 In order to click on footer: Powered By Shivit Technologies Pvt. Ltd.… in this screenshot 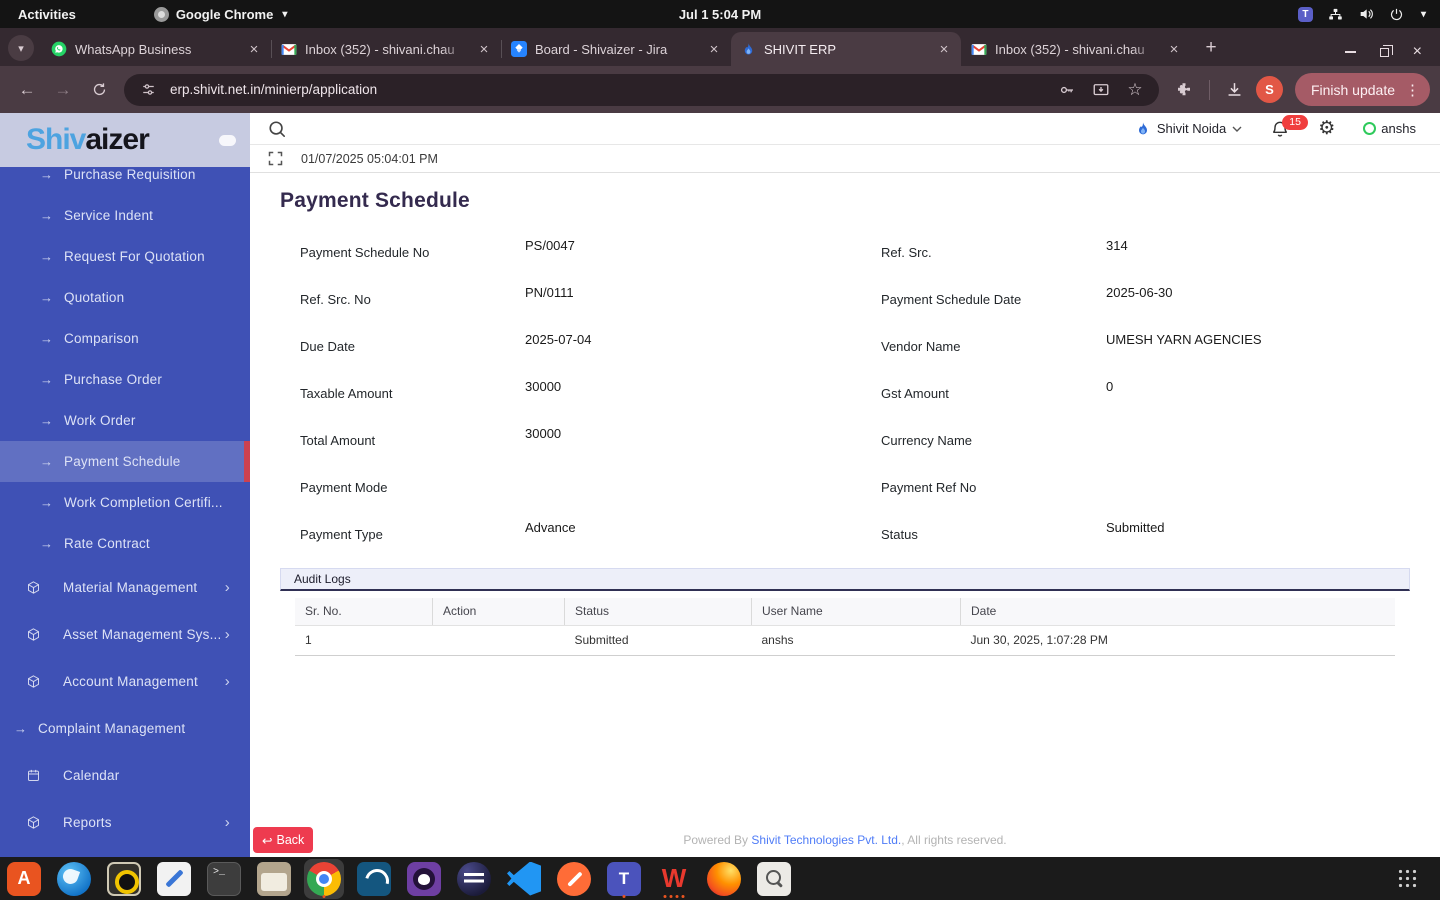, I will do `click(845, 840)`.